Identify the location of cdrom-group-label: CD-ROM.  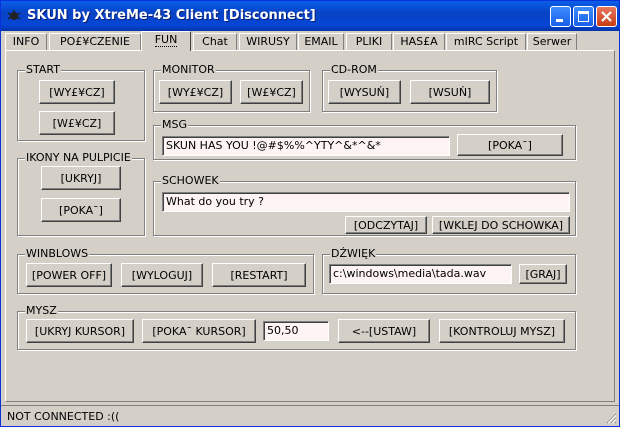
(354, 69).